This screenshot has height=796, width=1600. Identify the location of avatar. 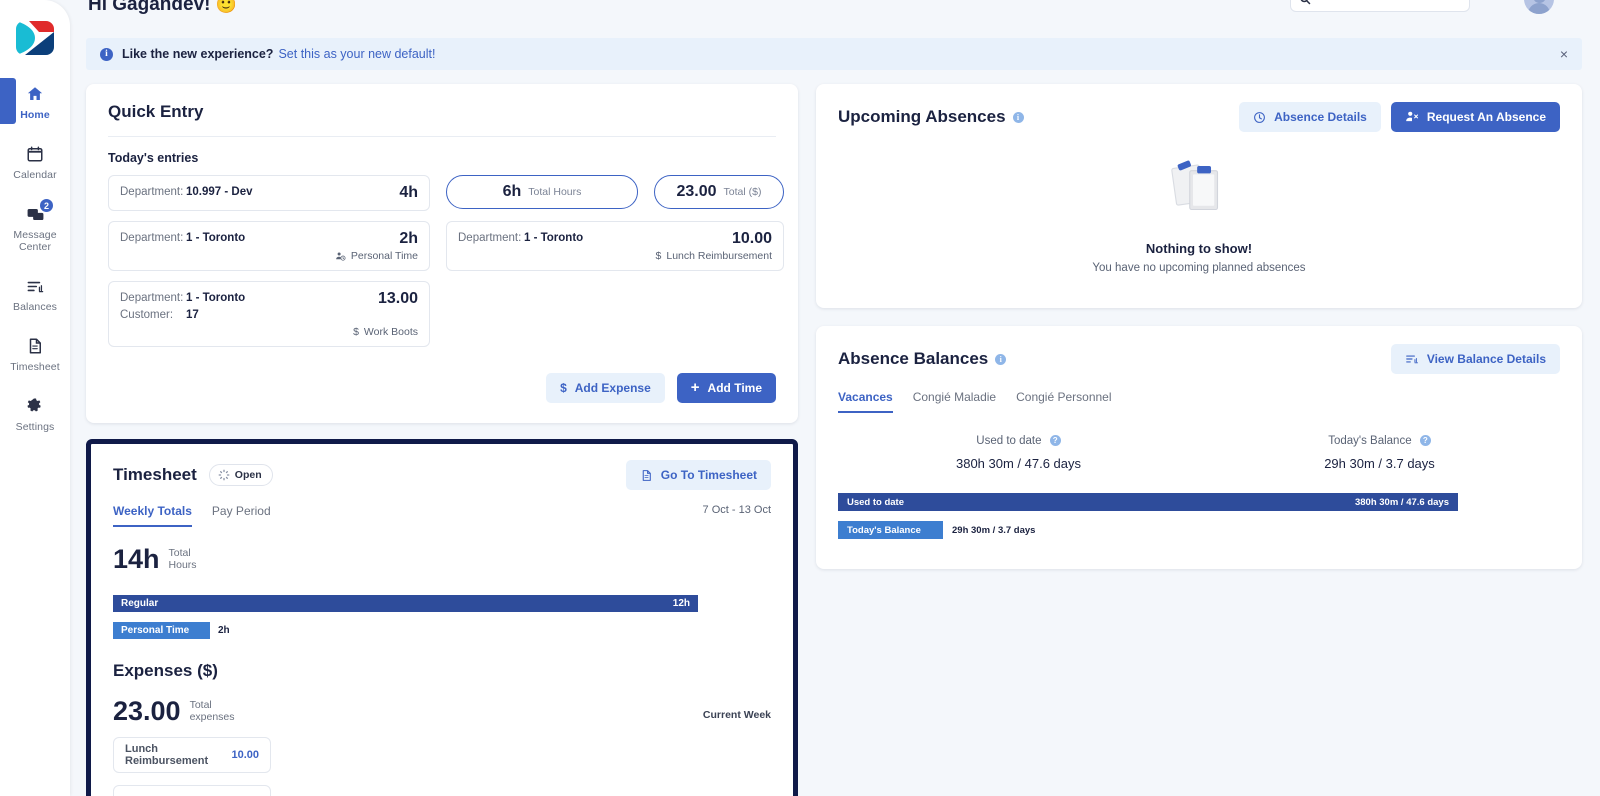
(1539, 7).